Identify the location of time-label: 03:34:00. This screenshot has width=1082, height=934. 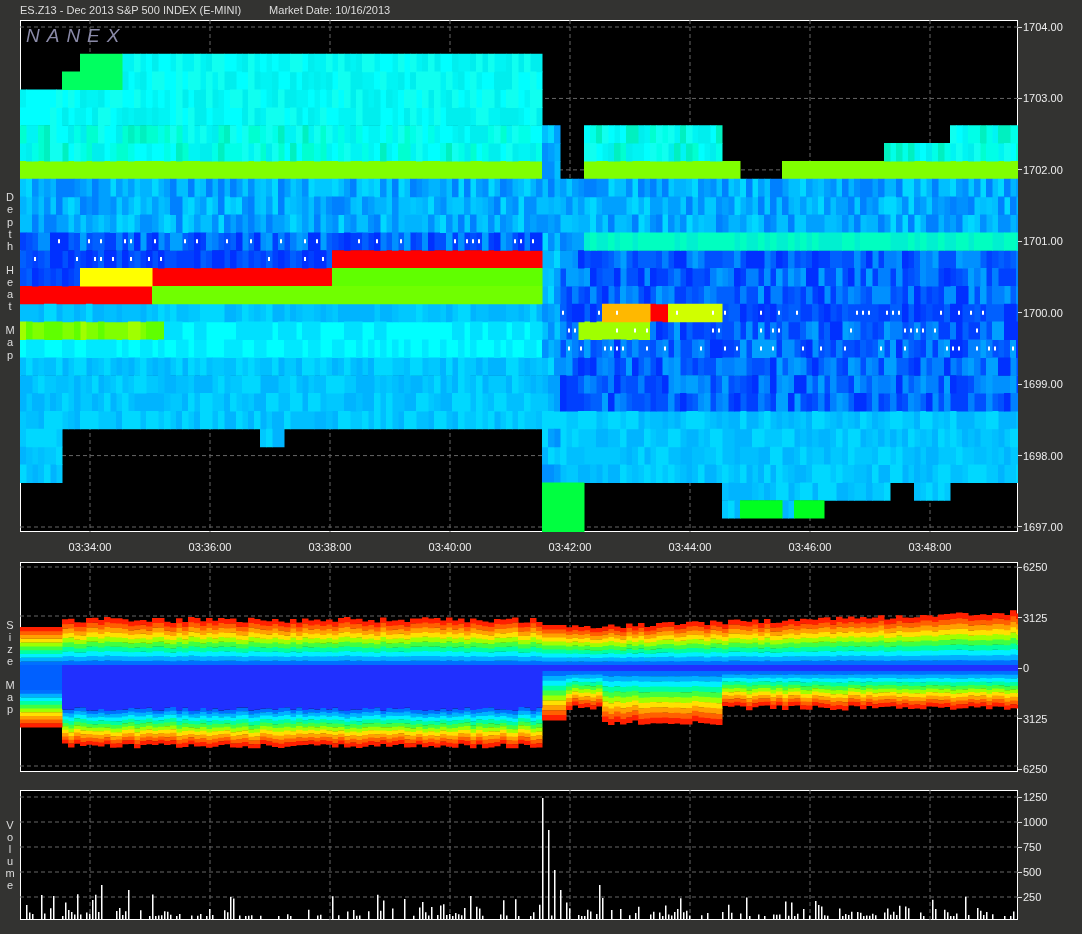
(90, 547).